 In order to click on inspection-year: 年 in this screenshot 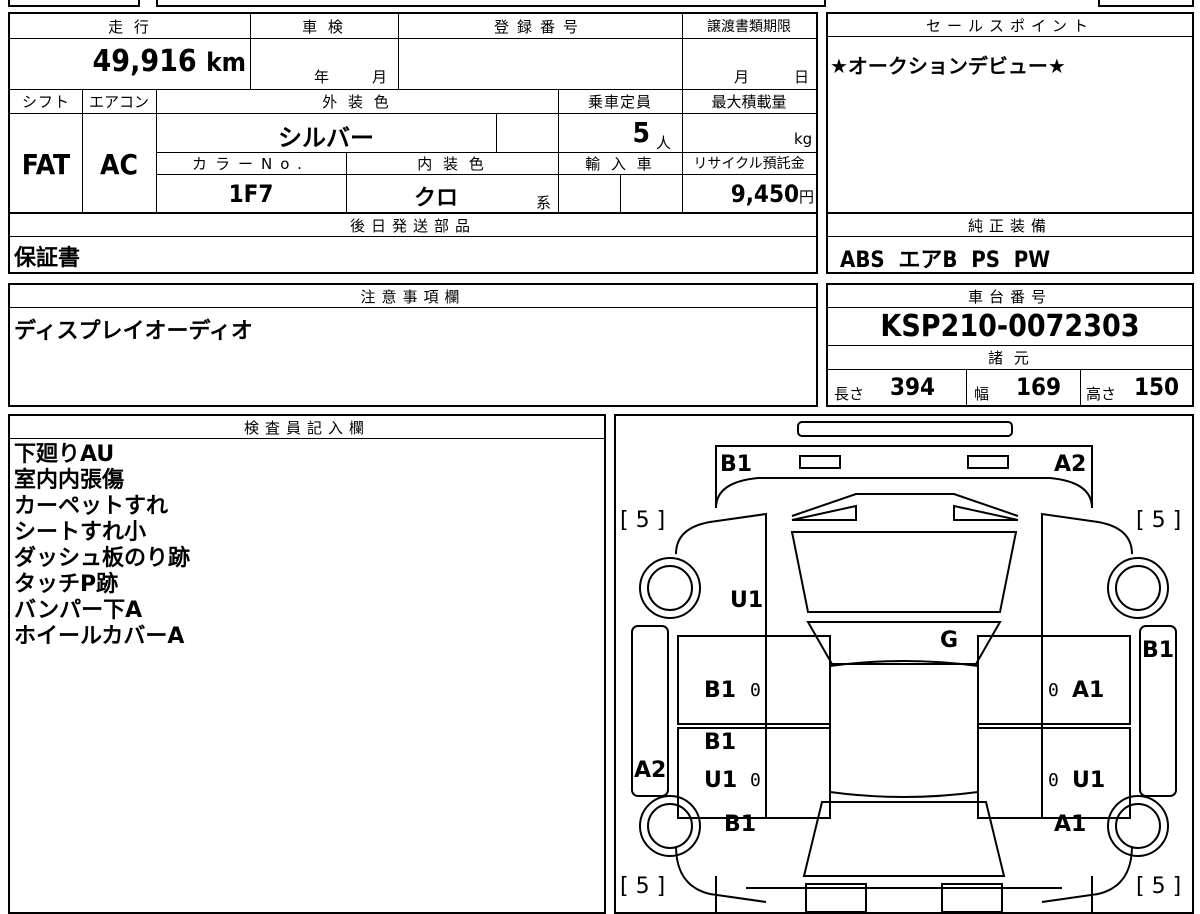, I will do `click(322, 77)`.